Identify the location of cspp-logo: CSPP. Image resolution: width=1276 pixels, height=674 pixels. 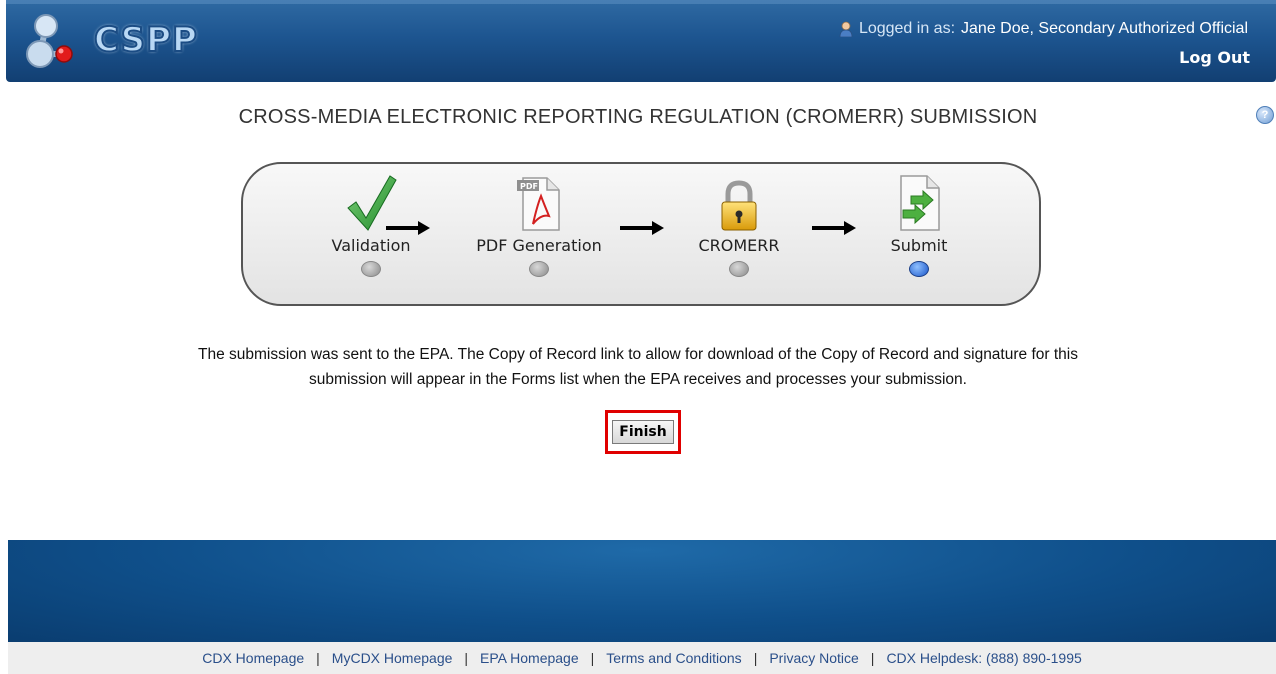
(119, 40).